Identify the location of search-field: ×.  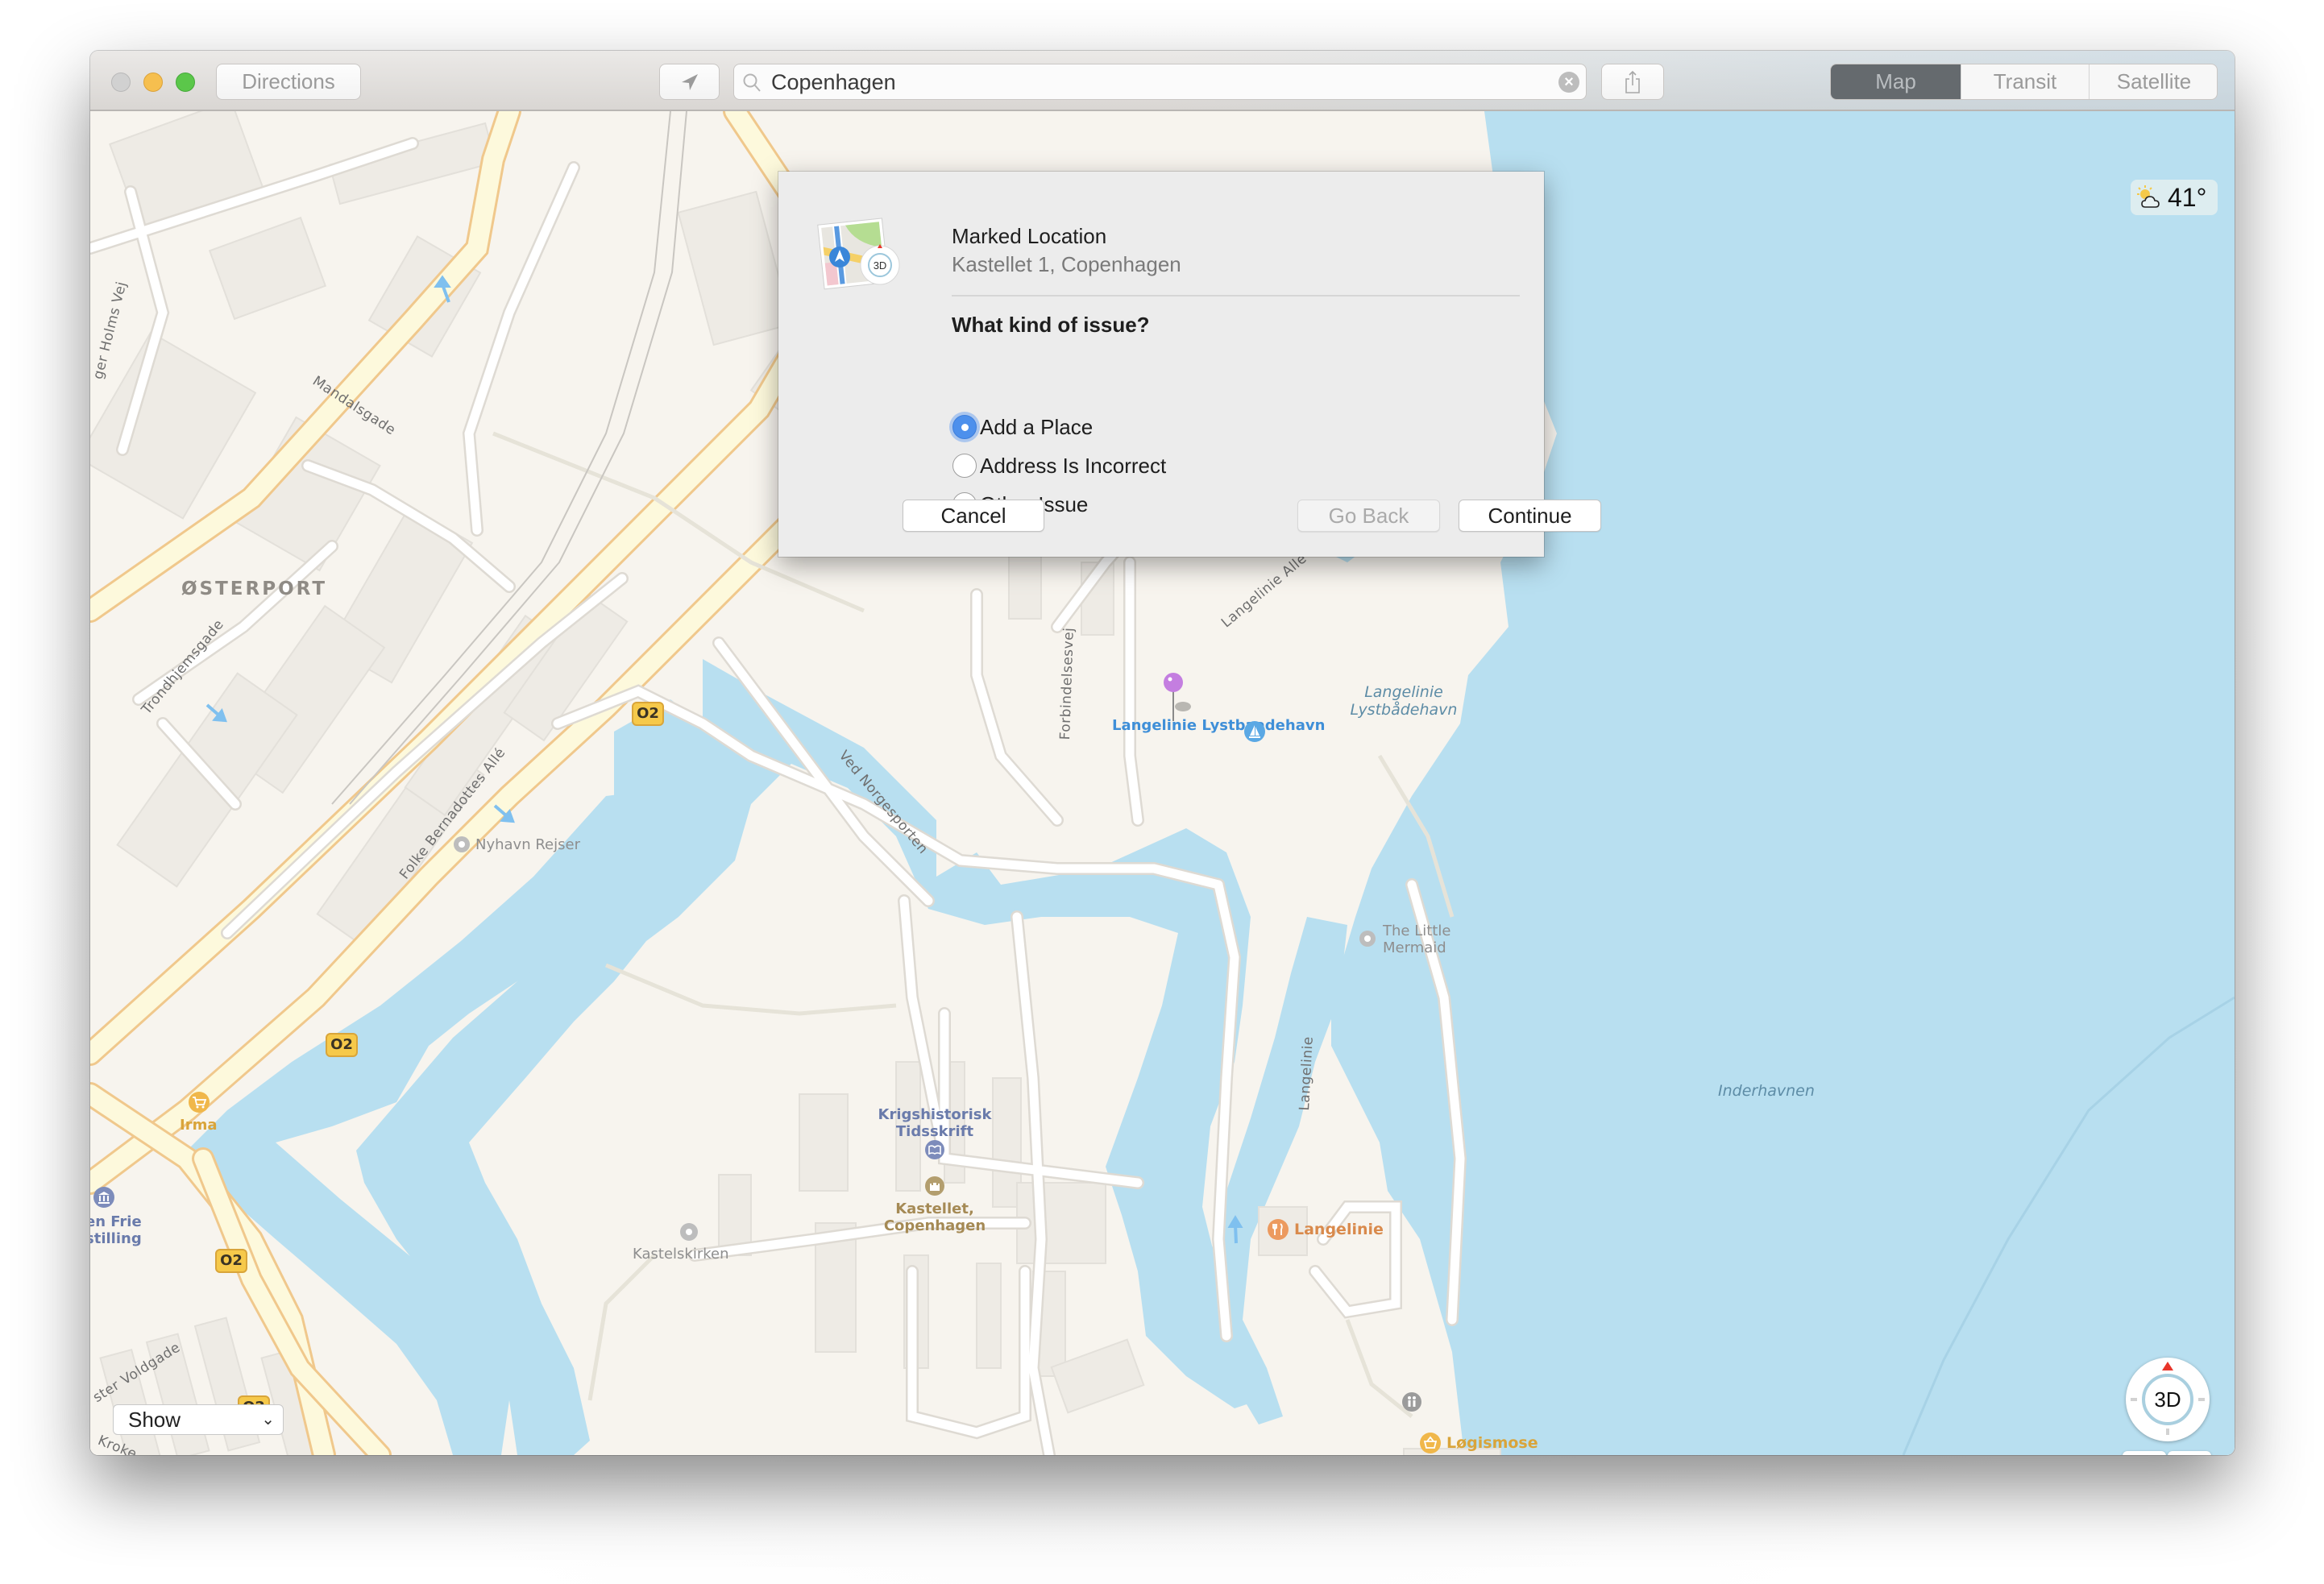
(1160, 82).